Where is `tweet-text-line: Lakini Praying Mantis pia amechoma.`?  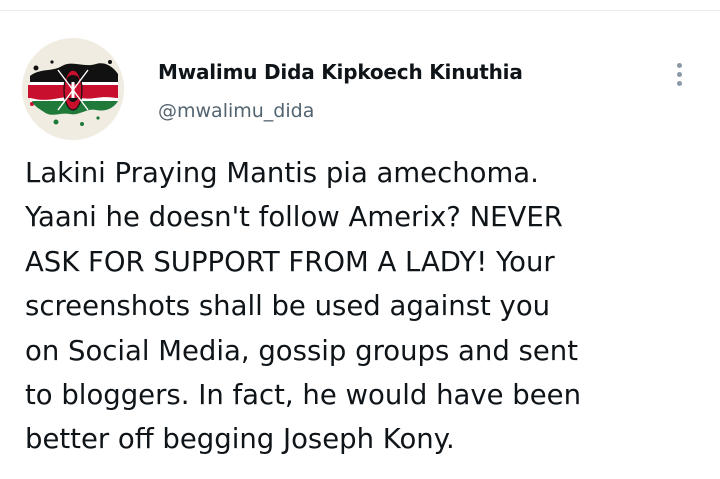
tweet-text-line: Lakini Praying Mantis pia amechoma. is located at coordinates (282, 173).